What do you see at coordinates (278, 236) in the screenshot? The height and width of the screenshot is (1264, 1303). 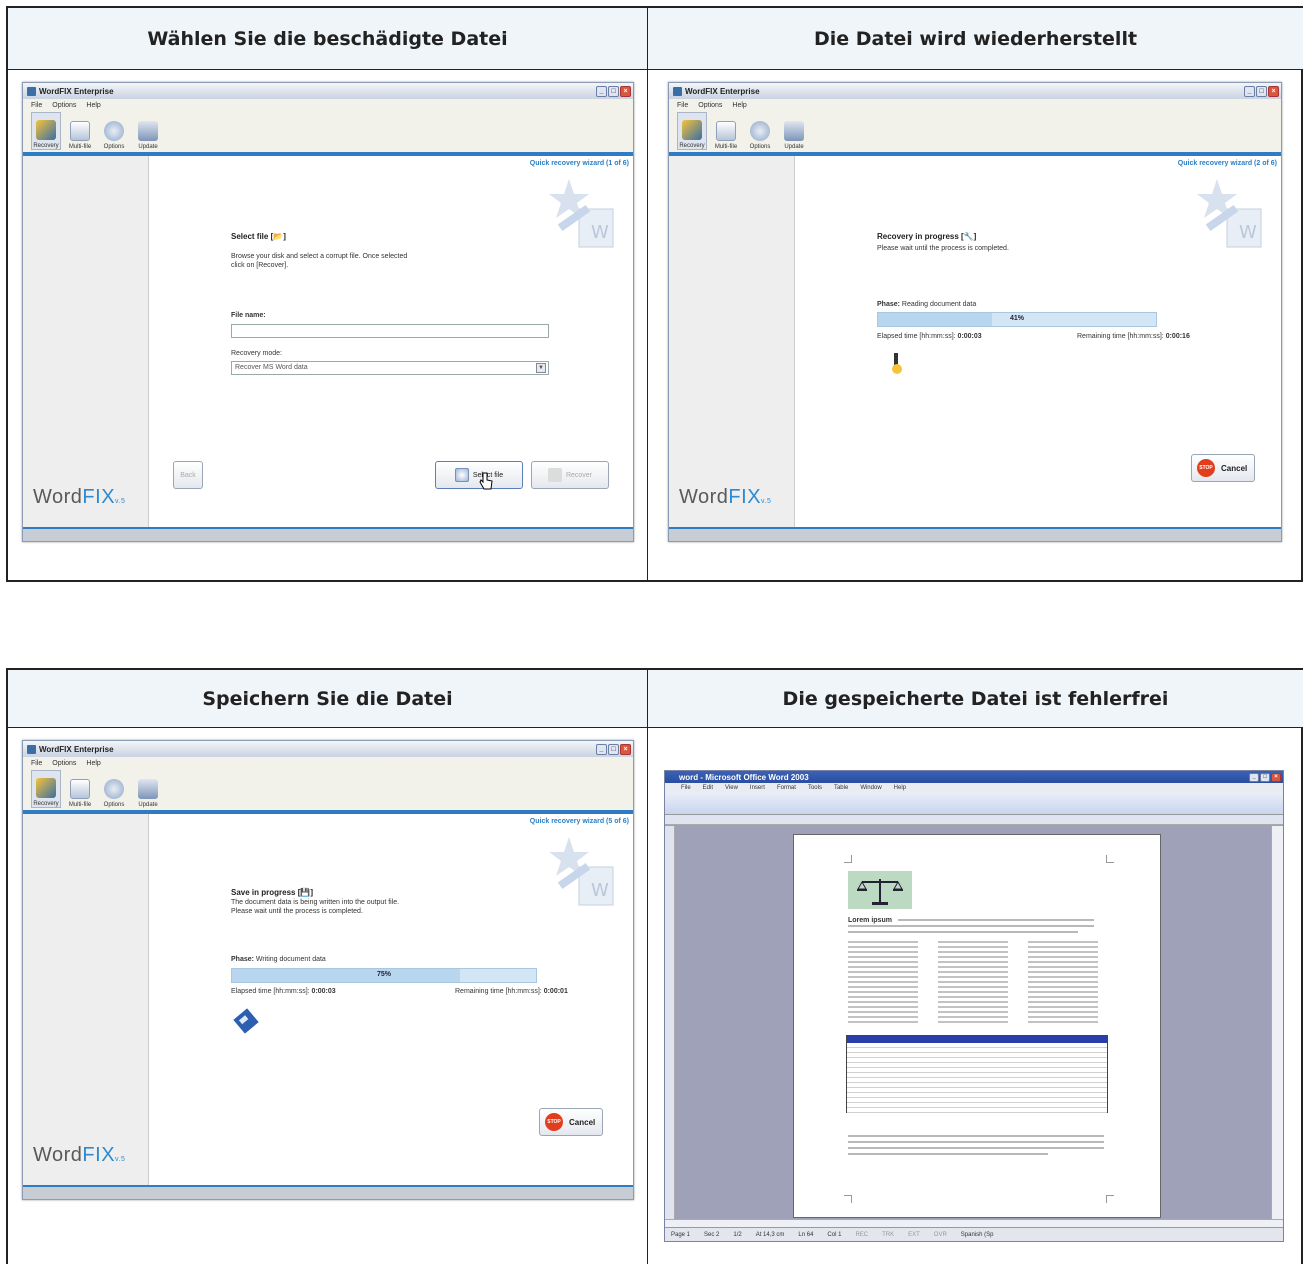 I see `folder-icon: [📂]` at bounding box center [278, 236].